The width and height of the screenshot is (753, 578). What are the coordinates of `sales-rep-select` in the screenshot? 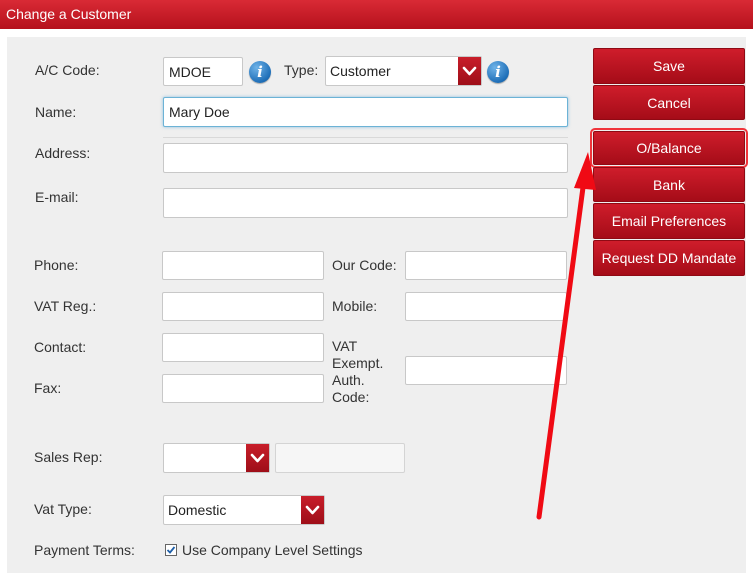 It's located at (216, 458).